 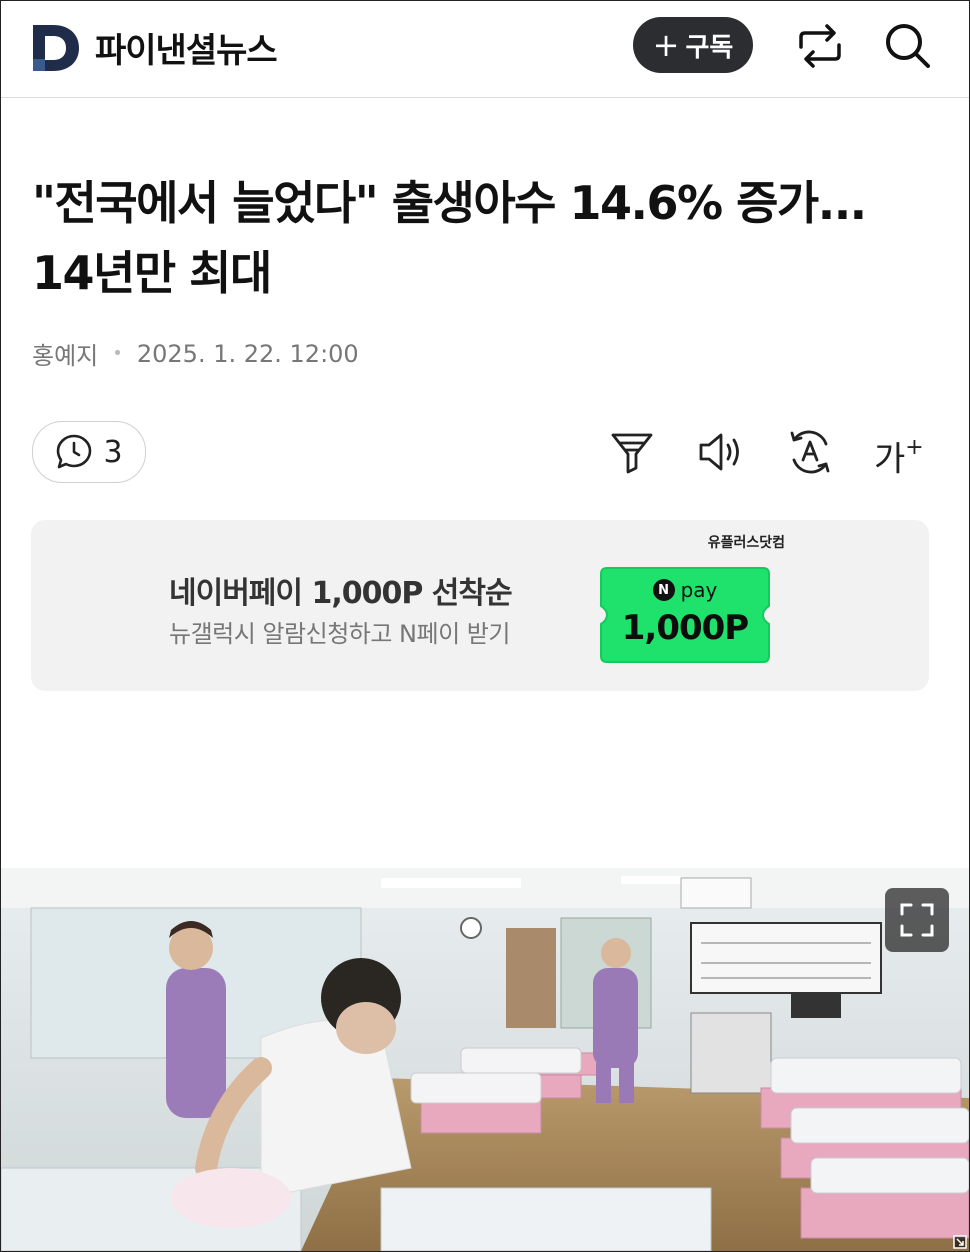 What do you see at coordinates (663, 590) in the screenshot?
I see `npay-badge-icon: N` at bounding box center [663, 590].